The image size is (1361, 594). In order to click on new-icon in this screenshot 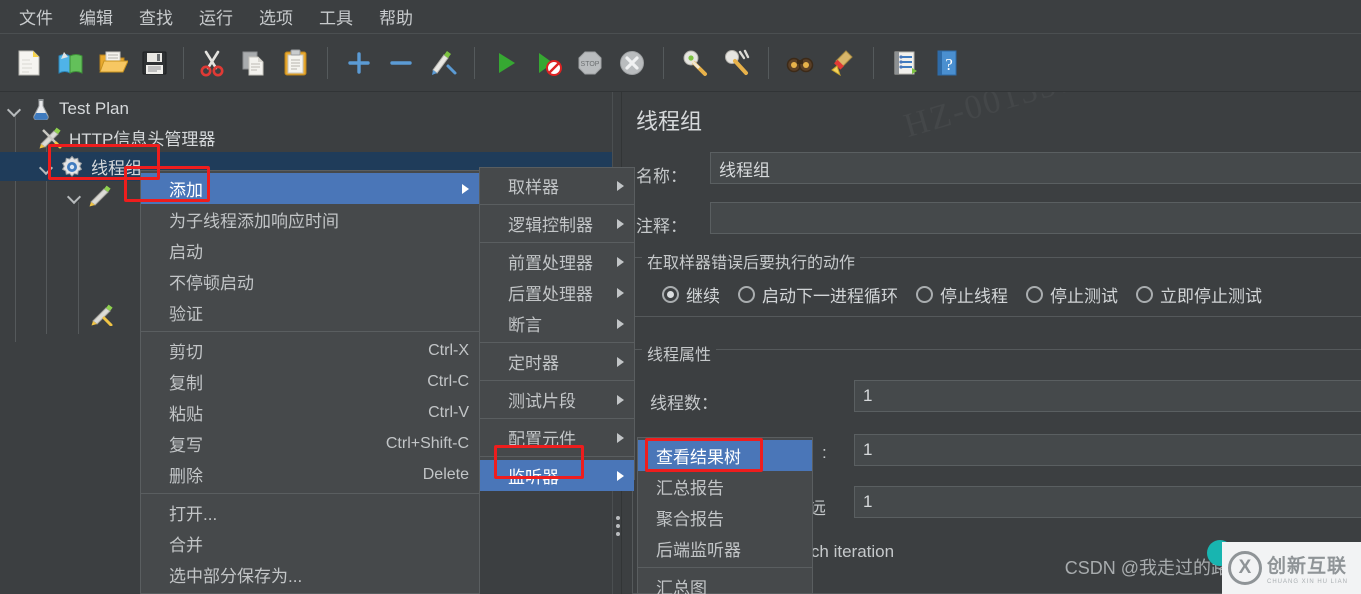, I will do `click(29, 63)`.